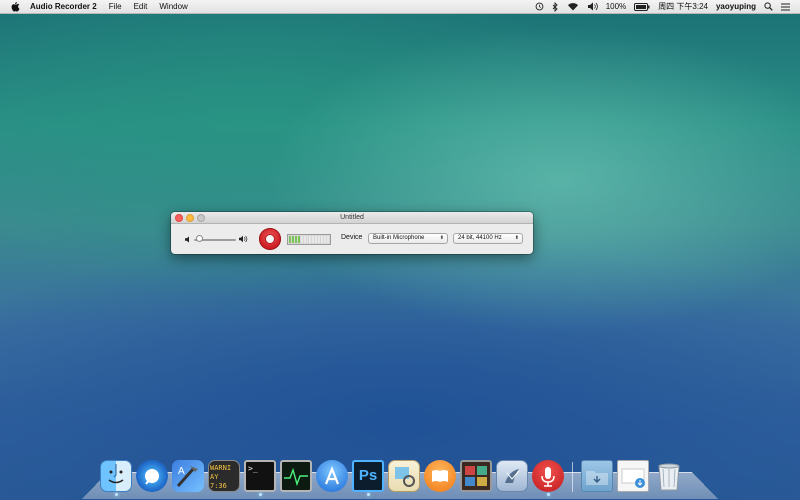 The image size is (800, 500). I want to click on format-select-value: 24 bit, 44100 Hz, so click(480, 238).